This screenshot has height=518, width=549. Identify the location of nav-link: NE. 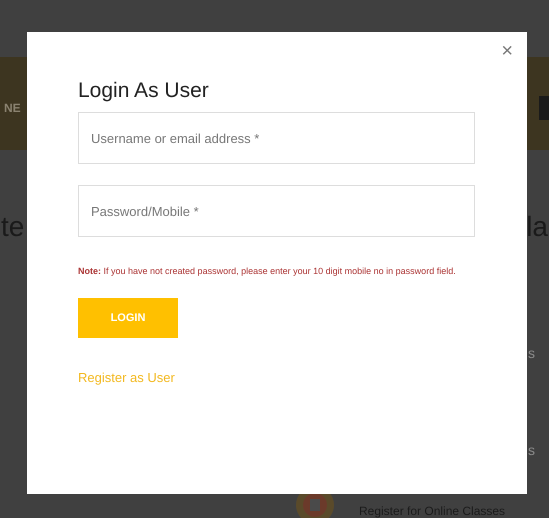
(12, 107).